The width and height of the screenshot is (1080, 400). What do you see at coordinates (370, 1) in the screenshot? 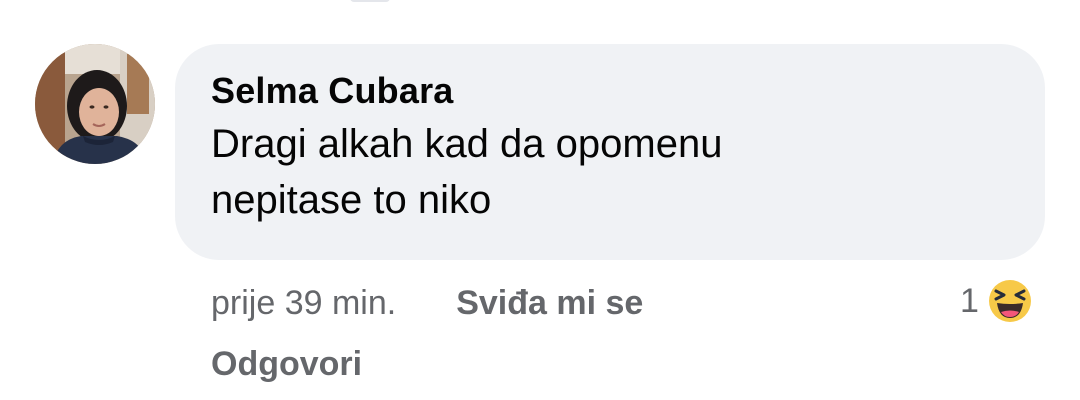
I see `previous-content-fragment` at bounding box center [370, 1].